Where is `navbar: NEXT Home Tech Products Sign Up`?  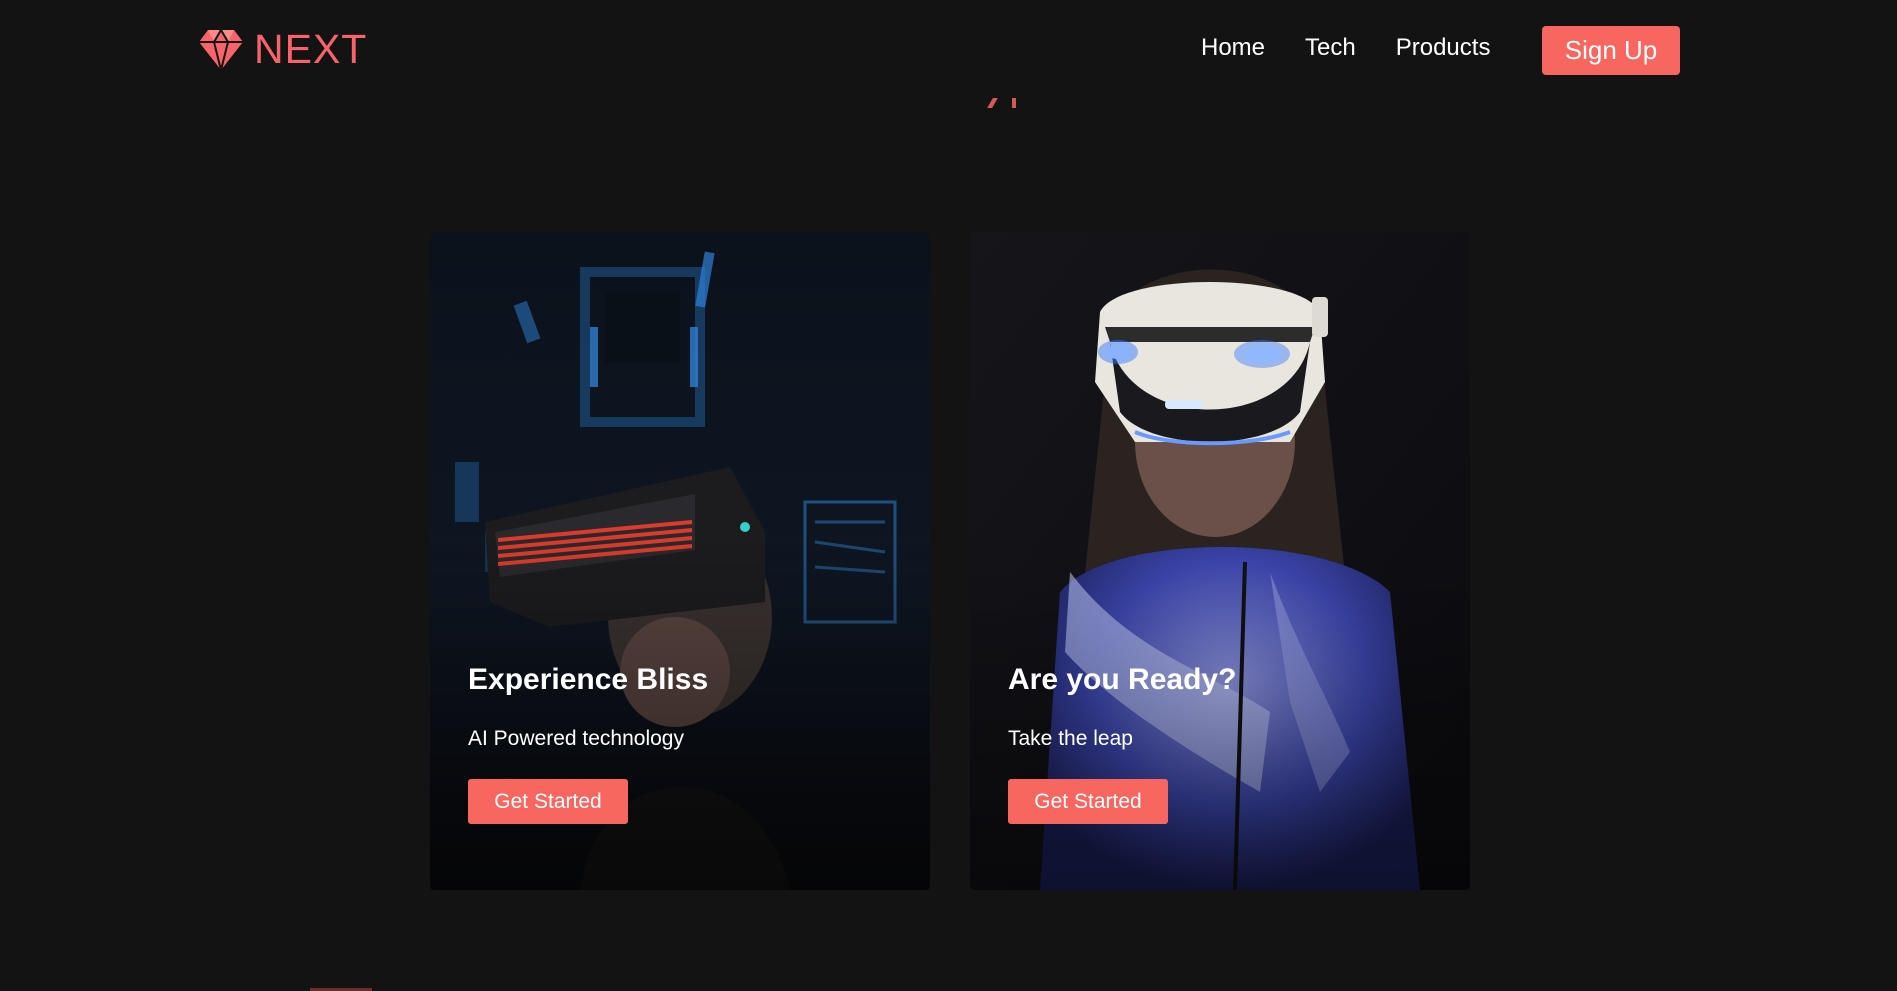
navbar: NEXT Home Tech Products Sign Up is located at coordinates (948, 50).